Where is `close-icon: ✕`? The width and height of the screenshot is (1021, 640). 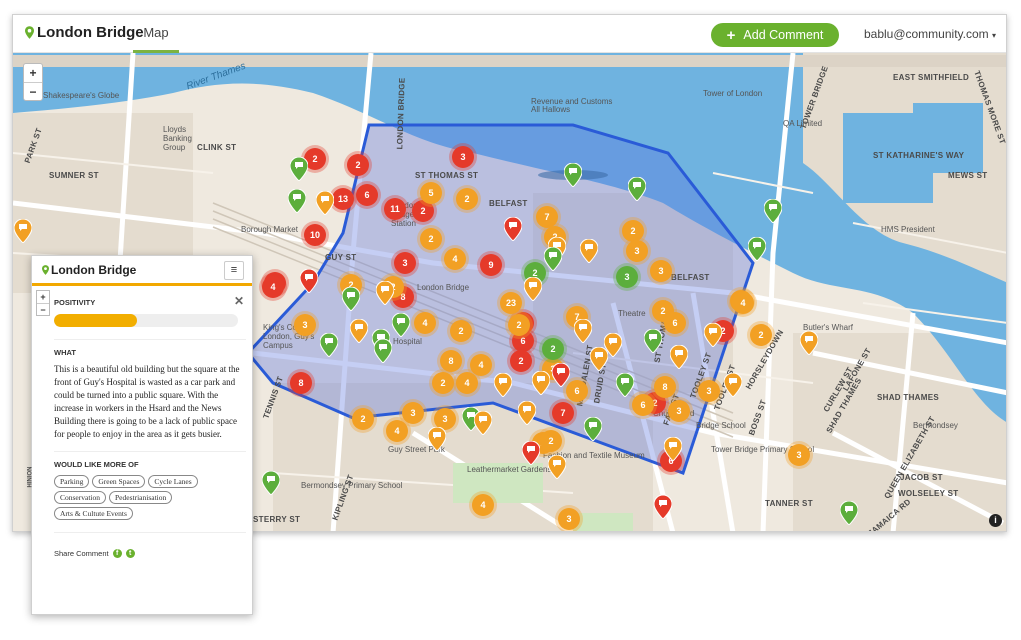 close-icon: ✕ is located at coordinates (239, 301).